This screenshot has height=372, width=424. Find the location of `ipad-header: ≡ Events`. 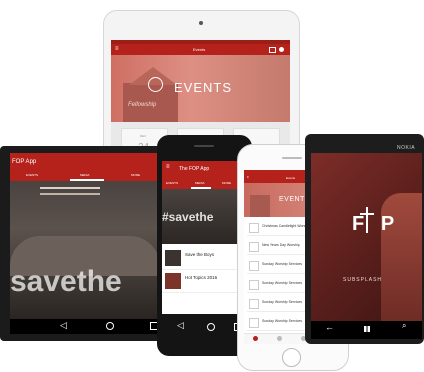

ipad-header: ≡ Events is located at coordinates (200, 49).